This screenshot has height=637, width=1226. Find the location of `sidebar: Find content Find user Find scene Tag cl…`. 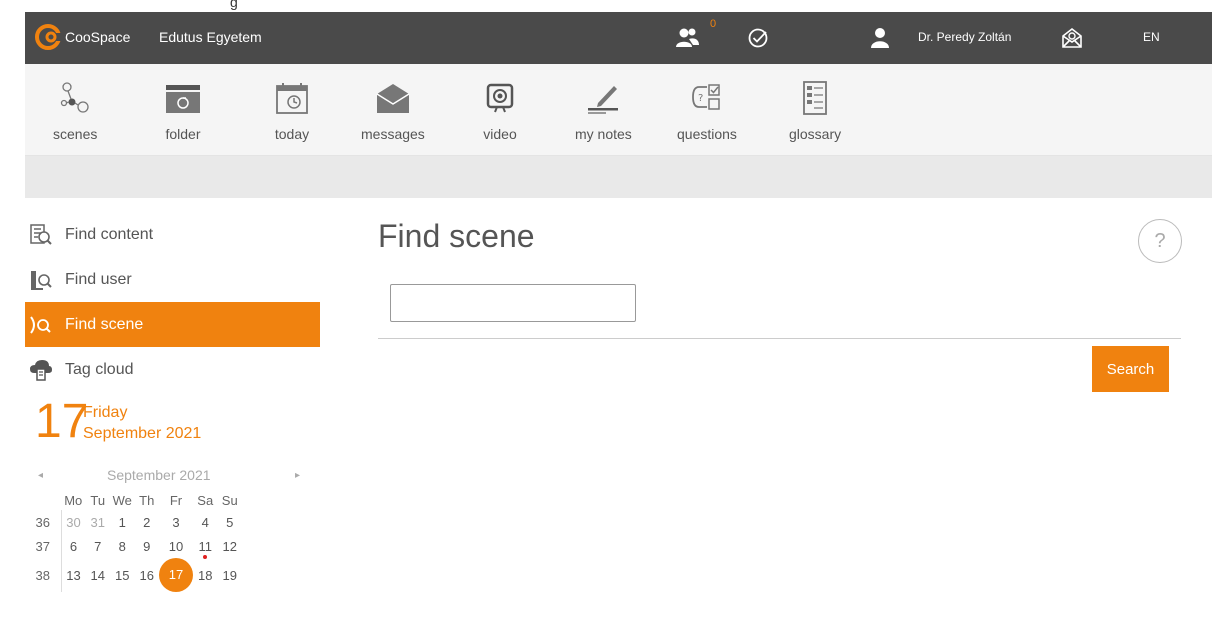

sidebar: Find content Find user Find scene Tag cl… is located at coordinates (172, 302).